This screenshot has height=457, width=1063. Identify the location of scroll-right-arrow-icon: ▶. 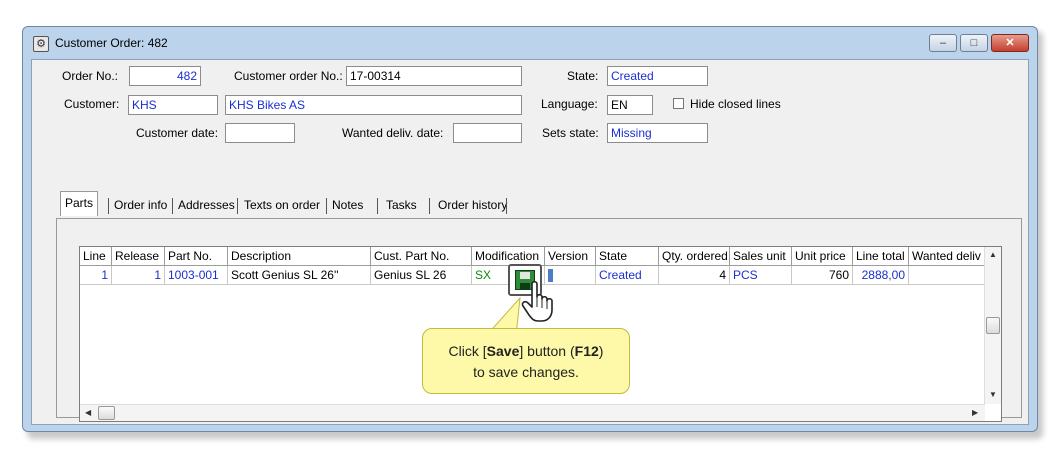
(975, 412).